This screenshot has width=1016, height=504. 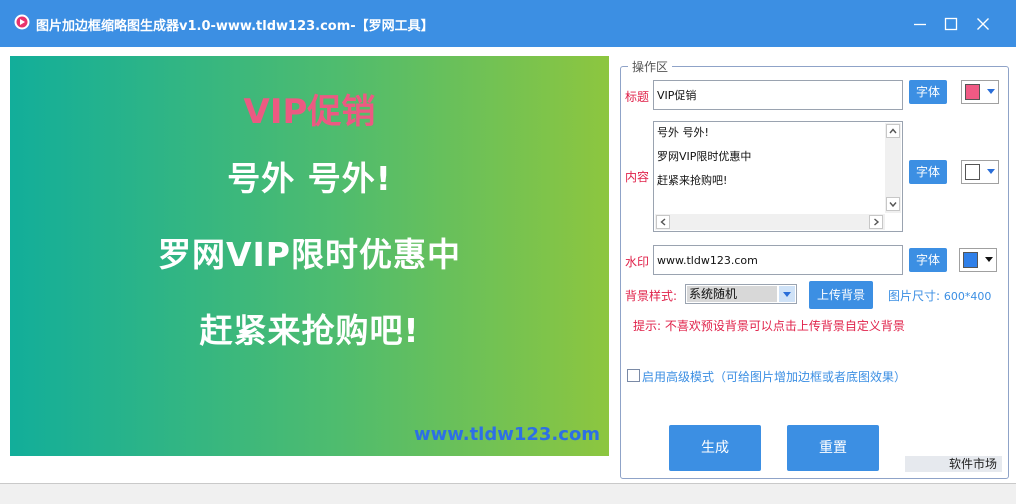 I want to click on watermark-input, so click(x=778, y=260).